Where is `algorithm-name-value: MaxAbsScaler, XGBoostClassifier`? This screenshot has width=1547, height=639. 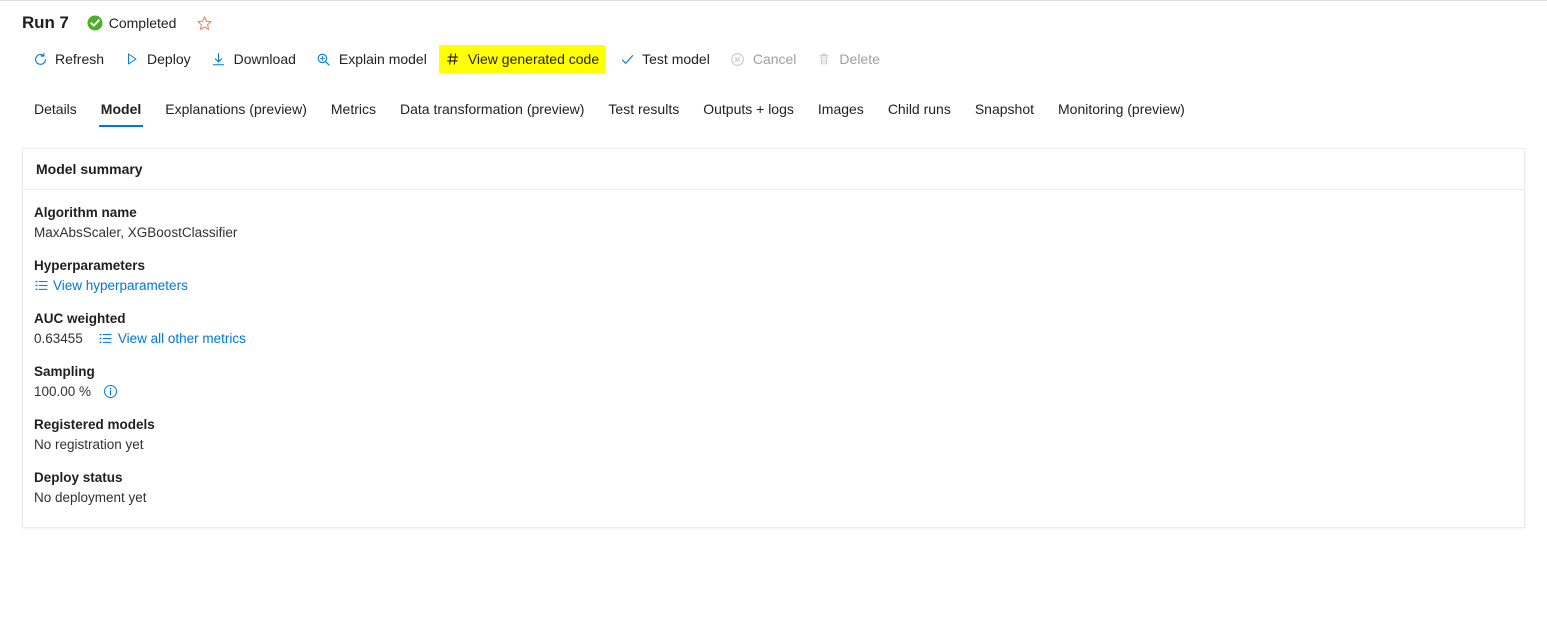
algorithm-name-value: MaxAbsScaler, XGBoostClassifier is located at coordinates (772, 232).